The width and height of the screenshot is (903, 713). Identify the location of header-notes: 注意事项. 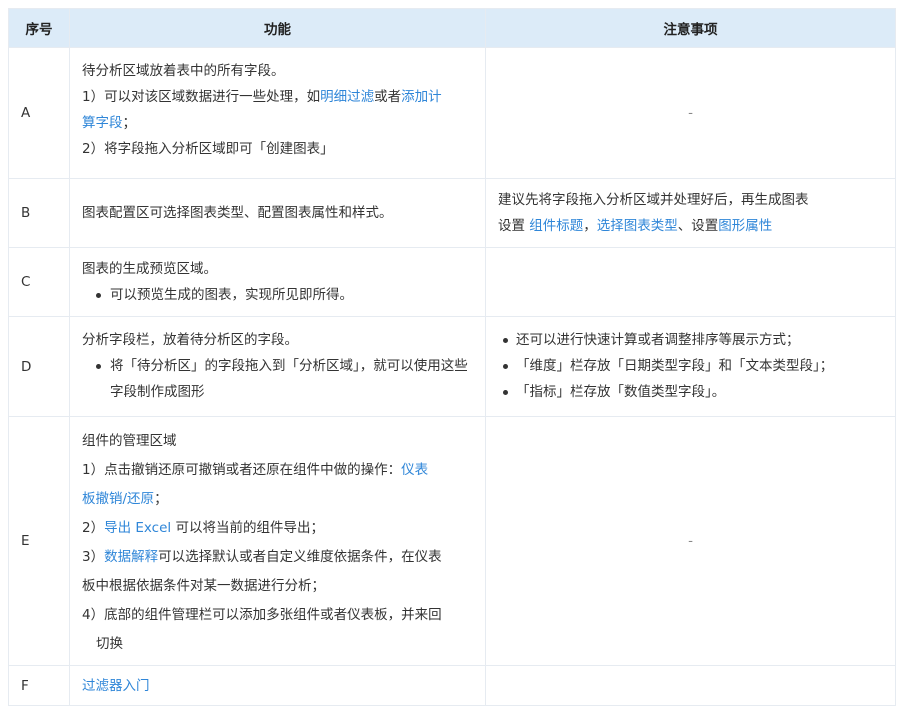
(690, 28).